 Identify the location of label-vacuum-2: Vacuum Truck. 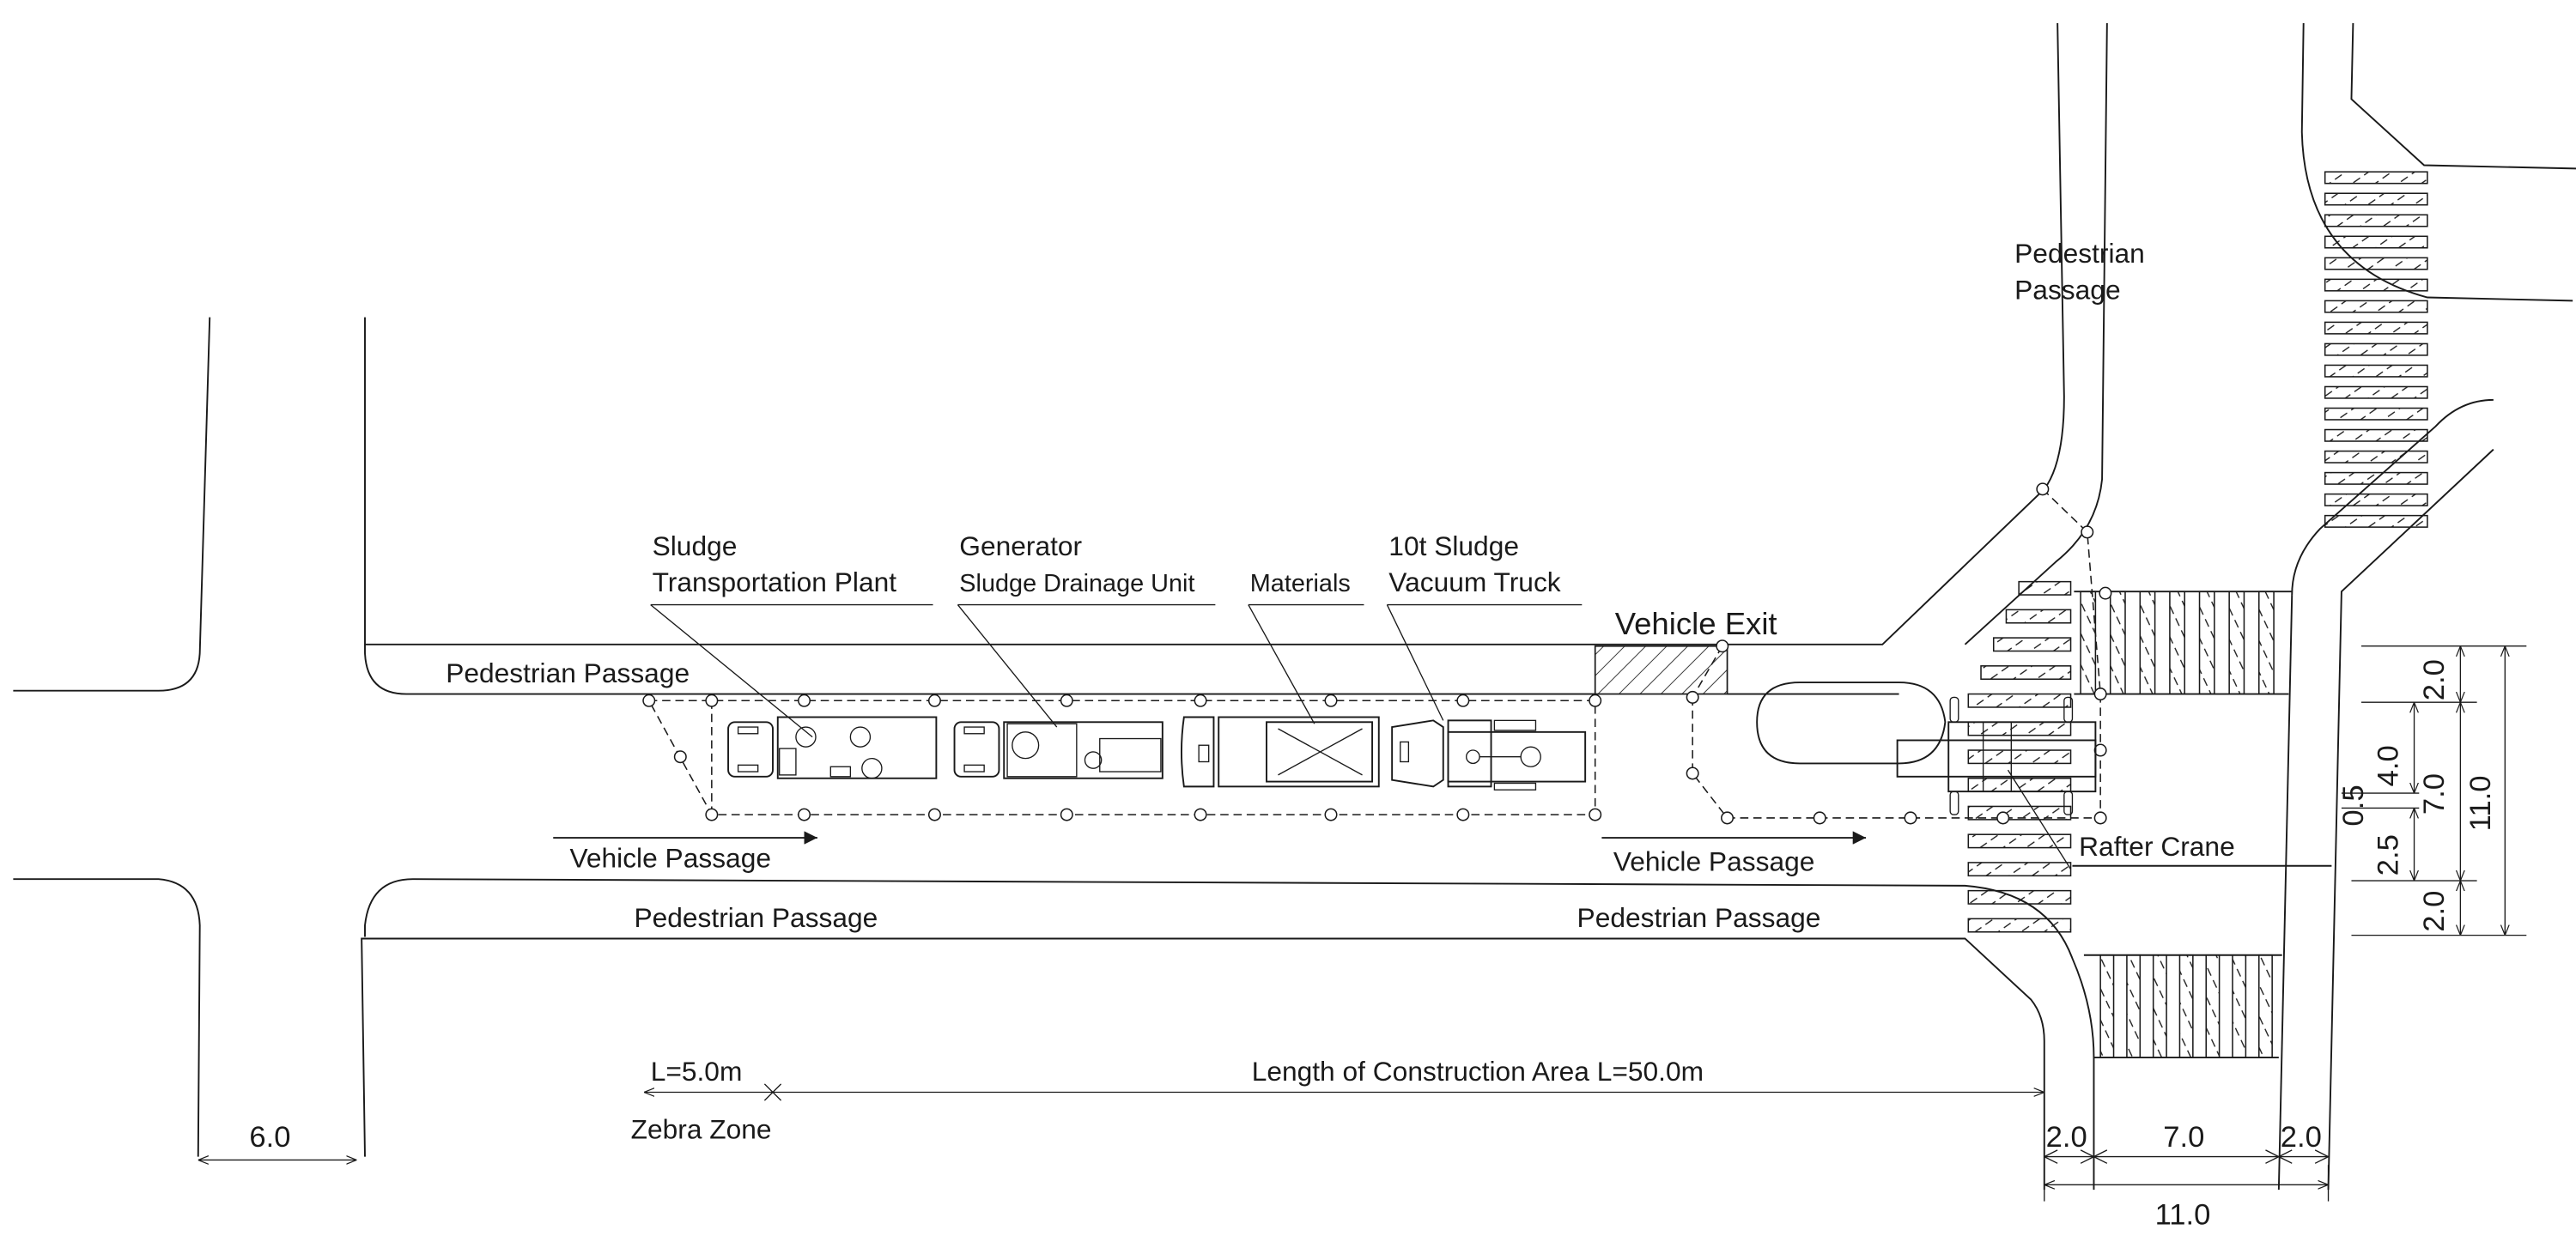
(1474, 581).